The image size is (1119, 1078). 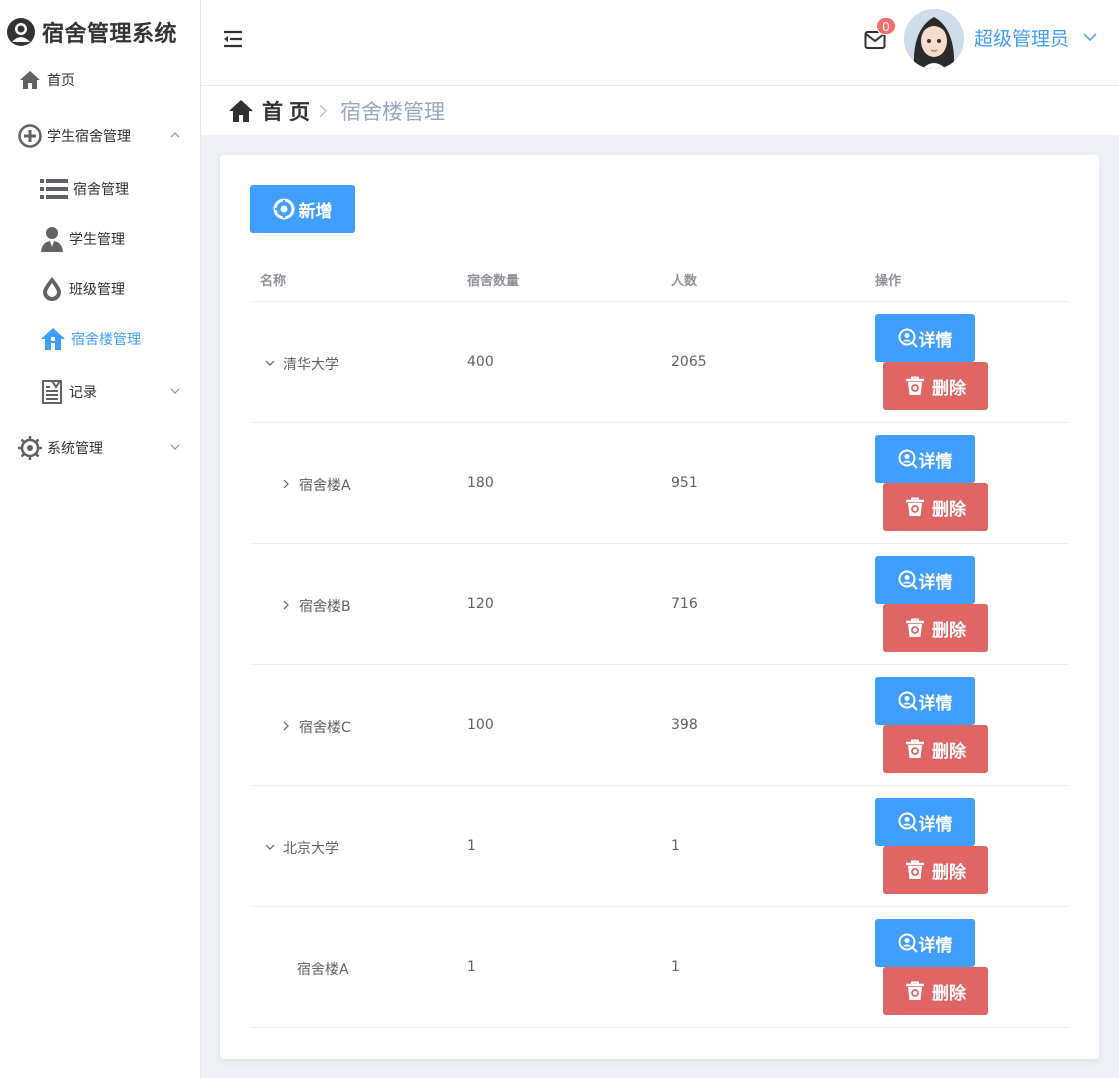 What do you see at coordinates (30, 448) in the screenshot?
I see `gear-icon` at bounding box center [30, 448].